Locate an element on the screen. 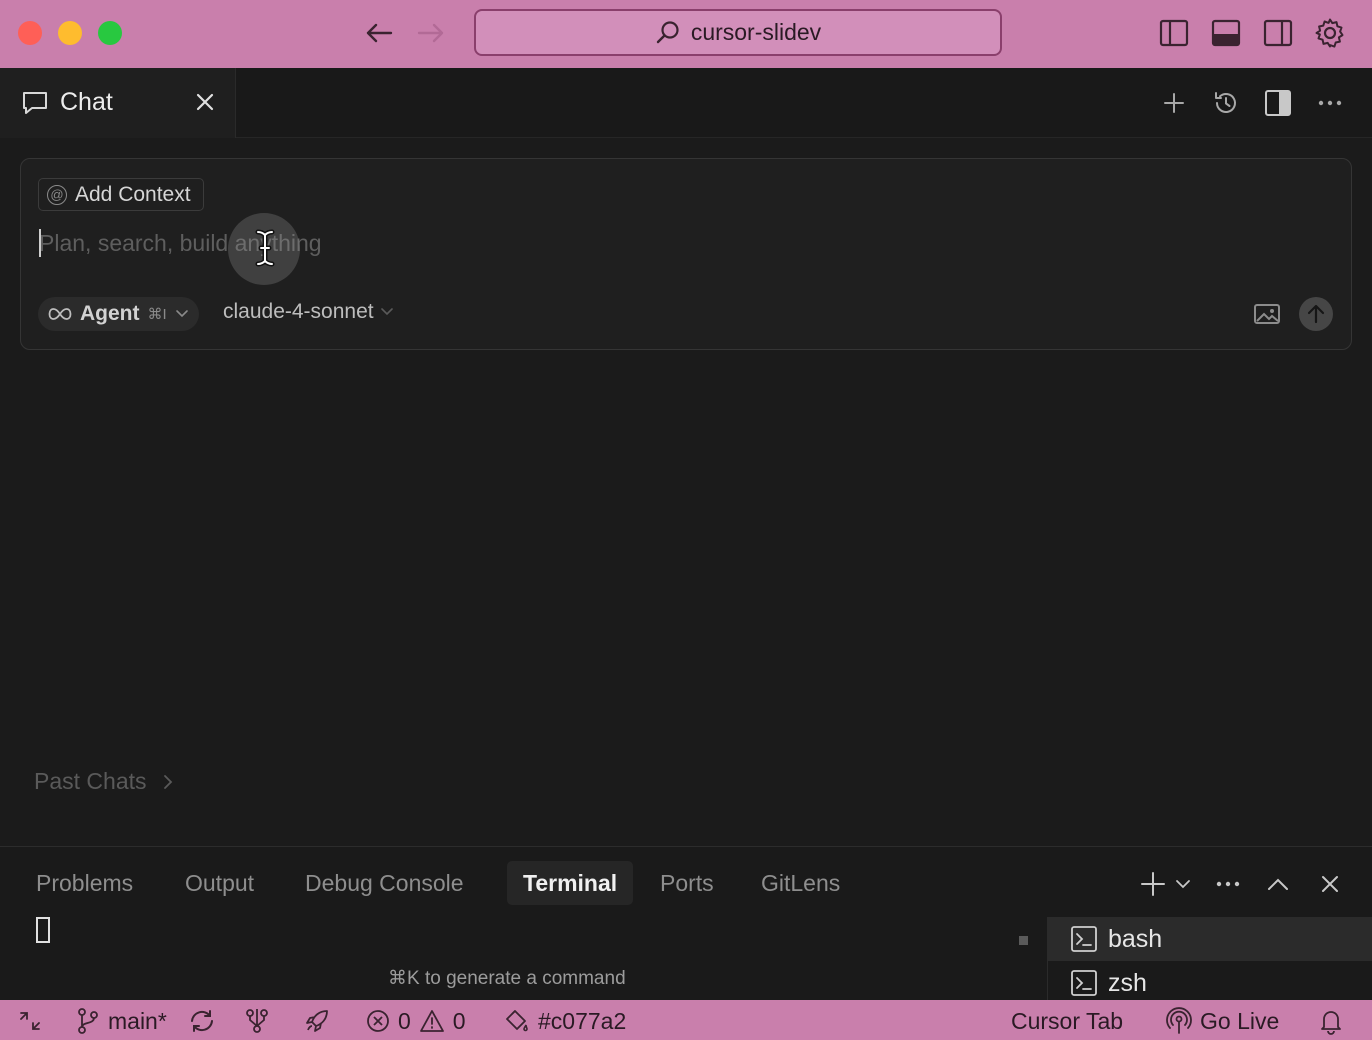 Image resolution: width=1372 pixels, height=1040 pixels. model-select: claude-4-sonnet is located at coordinates (308, 312).